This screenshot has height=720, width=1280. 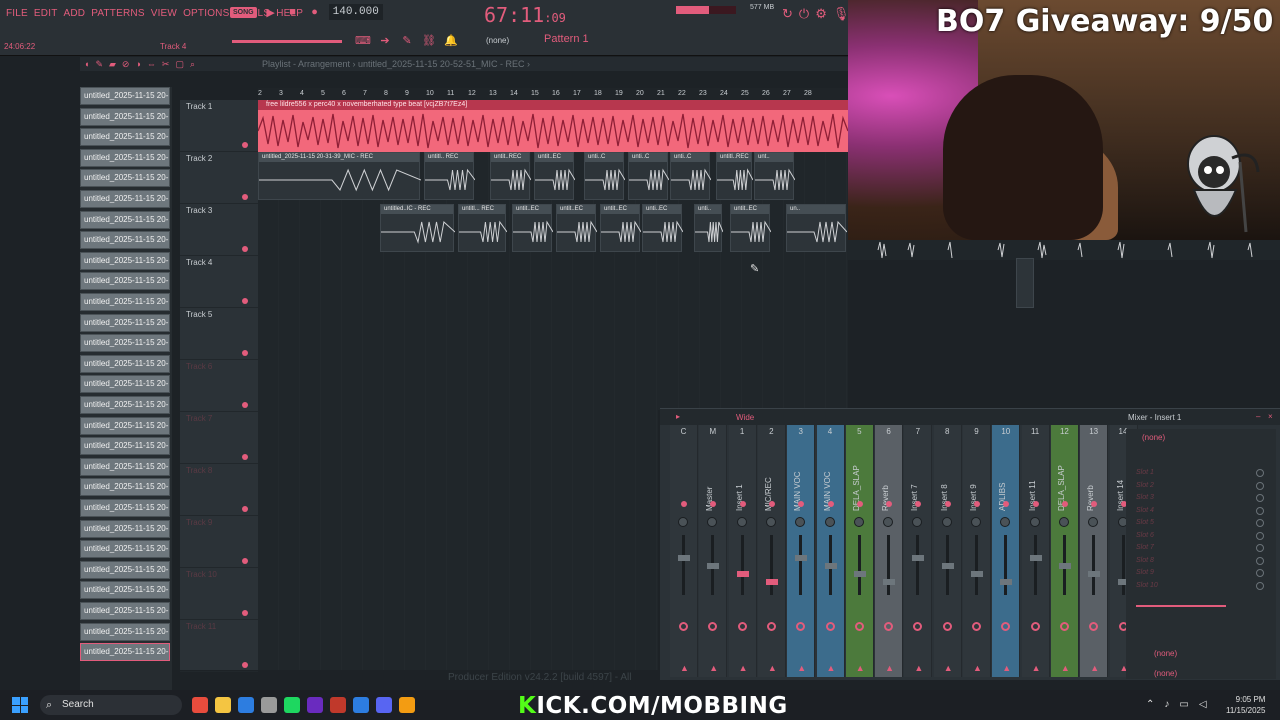 I want to click on menu-view: VIEW, so click(x=164, y=13).